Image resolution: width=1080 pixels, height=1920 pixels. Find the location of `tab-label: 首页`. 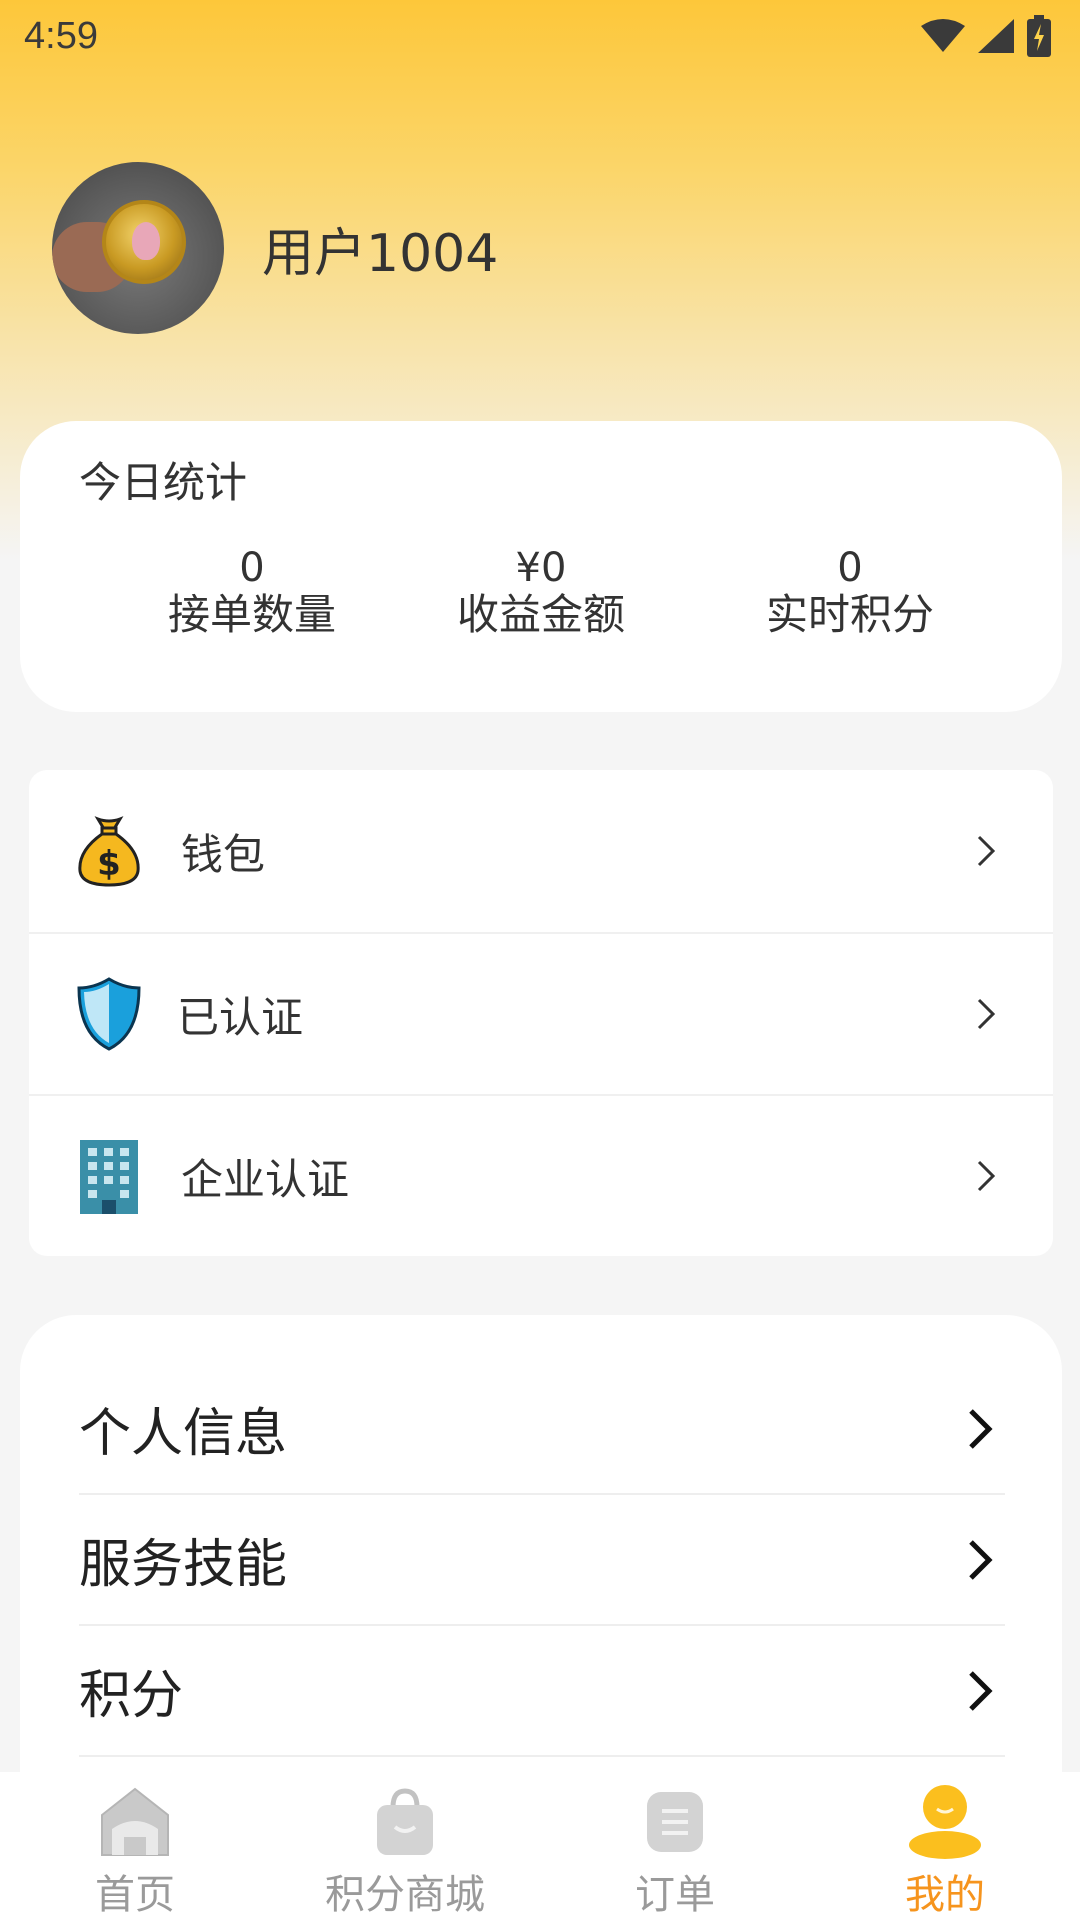

tab-label: 首页 is located at coordinates (135, 1895).